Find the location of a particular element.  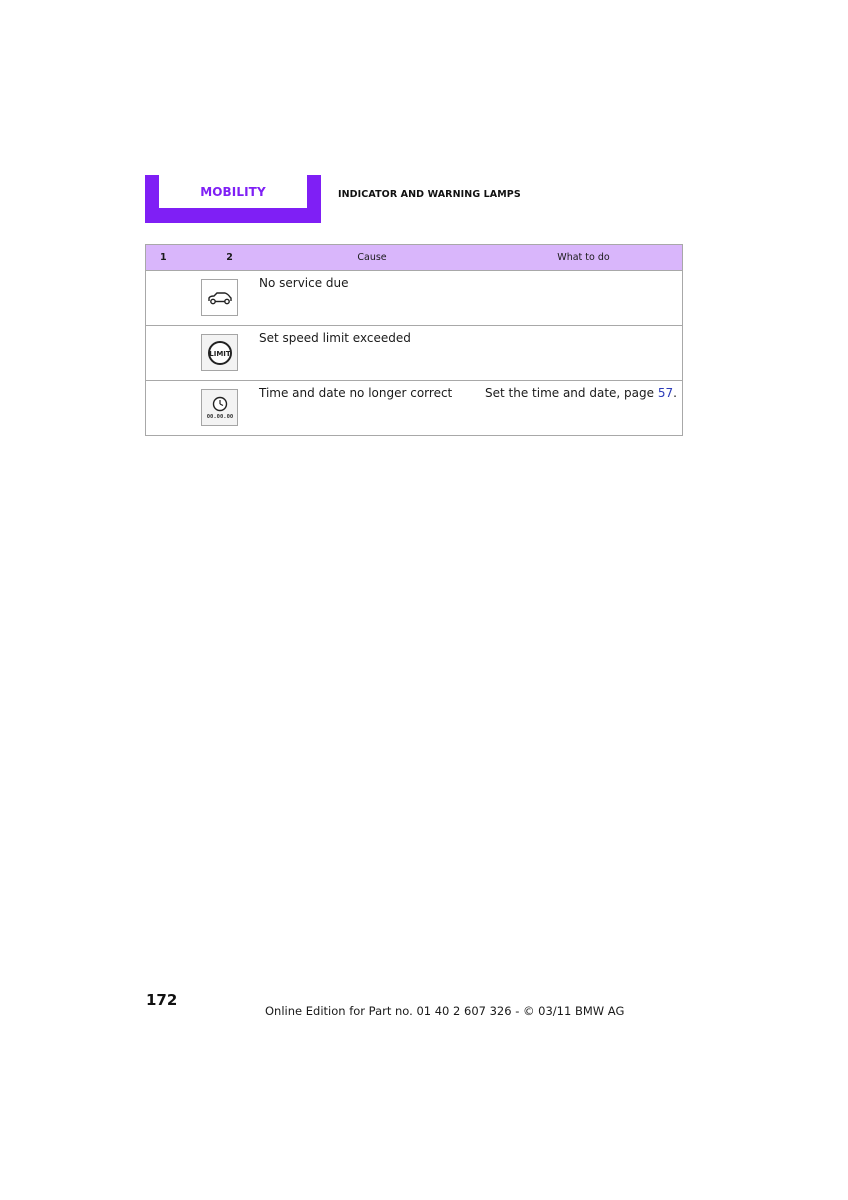

cell-cause: No service due is located at coordinates (372, 298).